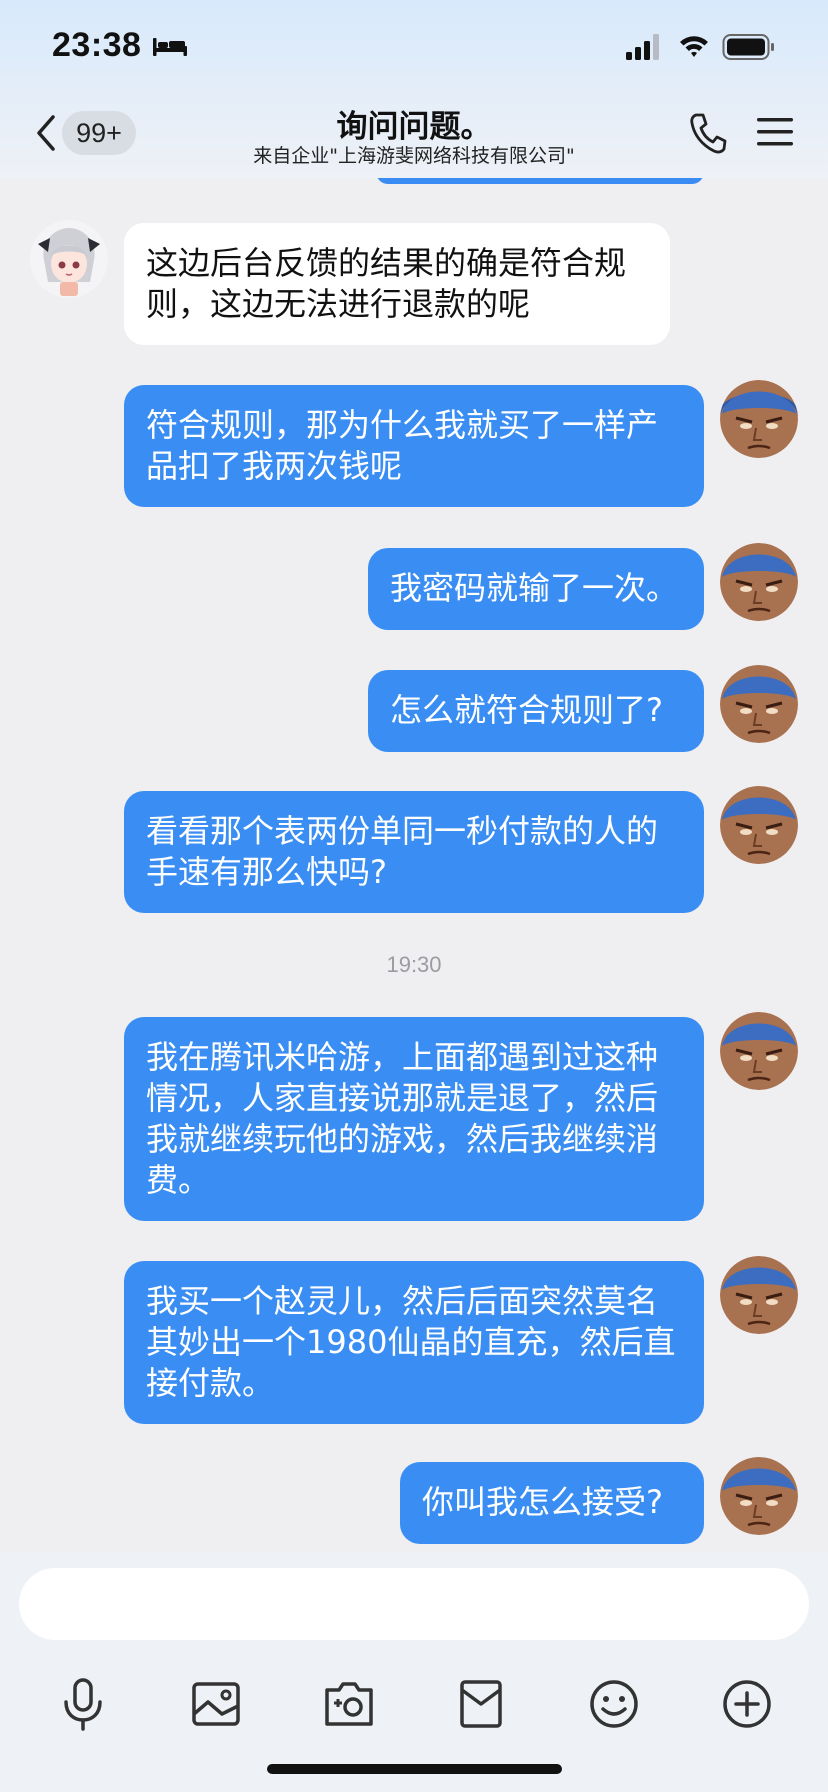  I want to click on status-bar: 23:38, so click(414, 47).